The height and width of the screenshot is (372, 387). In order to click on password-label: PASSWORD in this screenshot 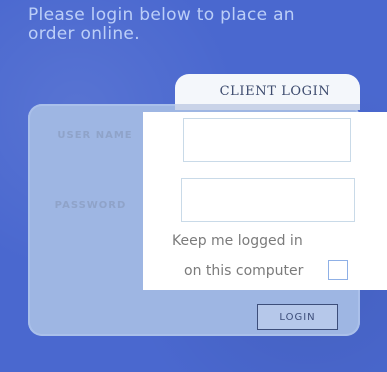, I will do `click(90, 205)`.